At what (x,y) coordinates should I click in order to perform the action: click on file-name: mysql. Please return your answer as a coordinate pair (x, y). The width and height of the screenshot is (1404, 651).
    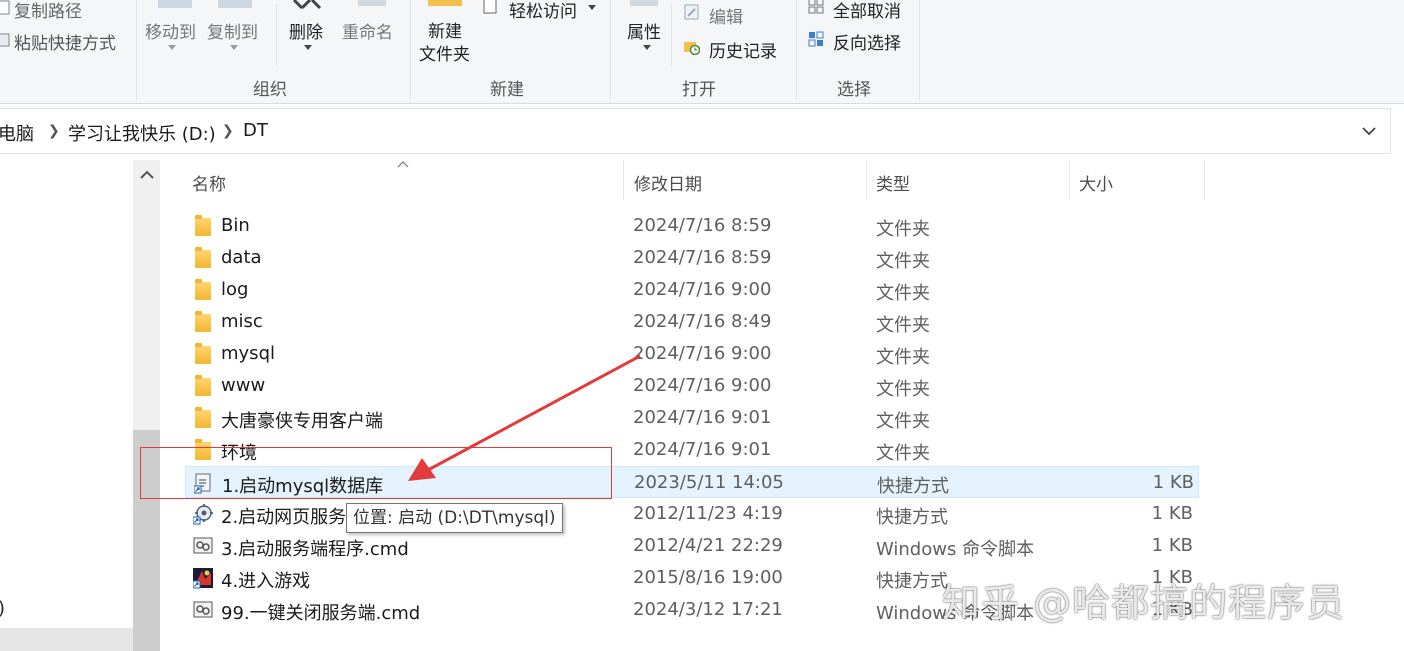
    Looking at the image, I should click on (248, 353).